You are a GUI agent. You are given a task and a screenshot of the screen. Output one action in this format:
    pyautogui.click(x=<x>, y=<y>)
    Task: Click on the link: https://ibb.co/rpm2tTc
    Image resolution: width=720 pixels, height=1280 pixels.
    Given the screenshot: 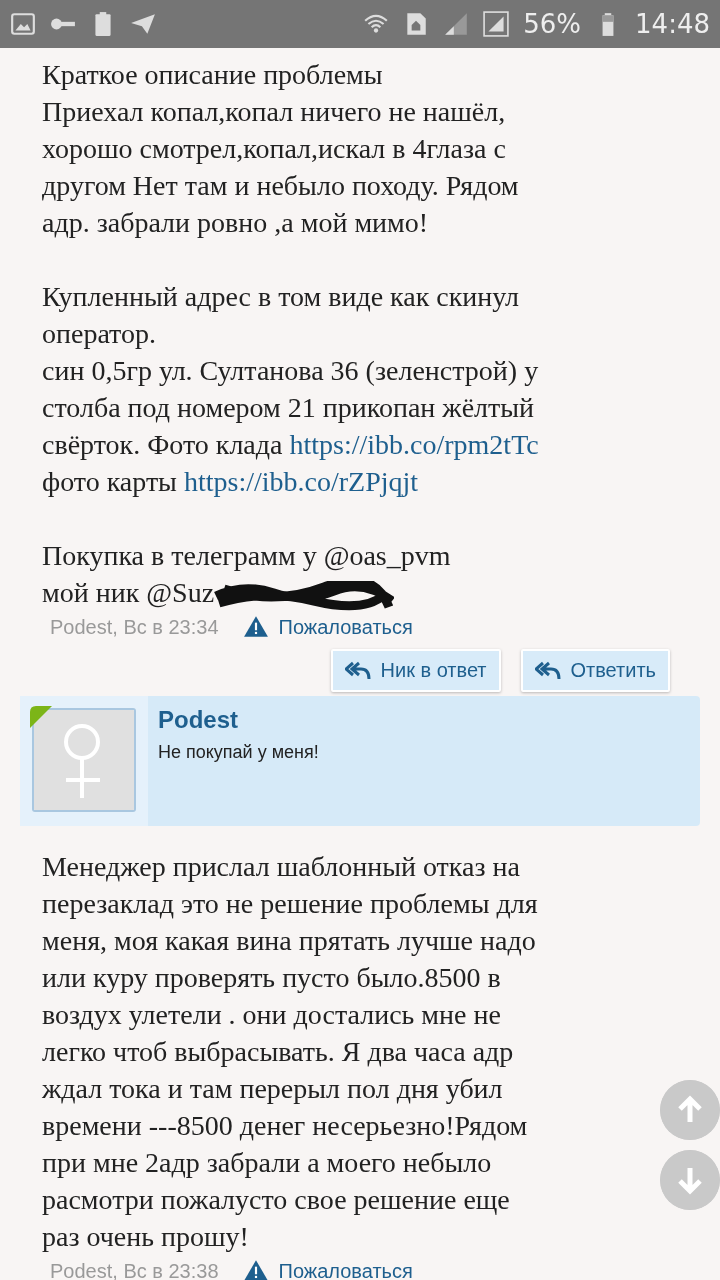 What is the action you would take?
    pyautogui.click(x=414, y=444)
    